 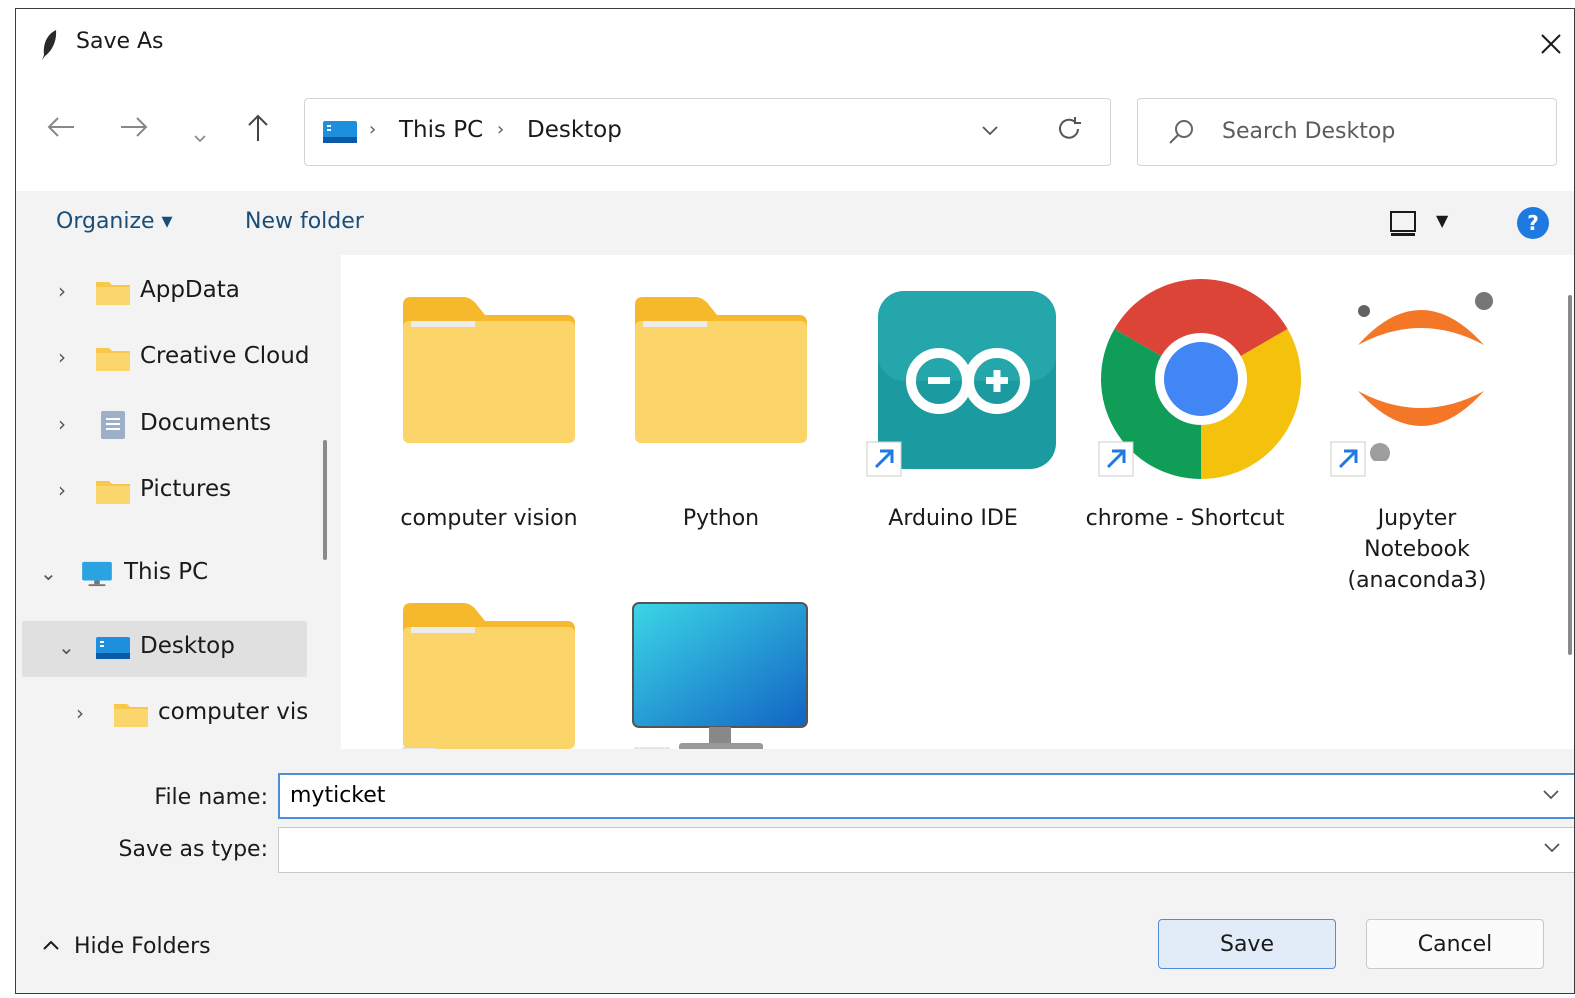 What do you see at coordinates (190, 290) in the screenshot?
I see `sidebar-item-label: AppData` at bounding box center [190, 290].